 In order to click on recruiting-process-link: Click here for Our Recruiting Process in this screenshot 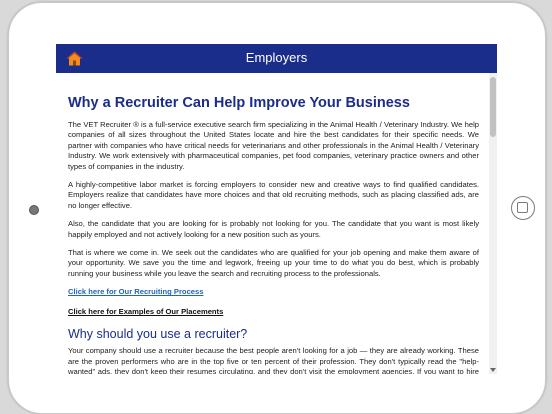, I will do `click(135, 291)`.